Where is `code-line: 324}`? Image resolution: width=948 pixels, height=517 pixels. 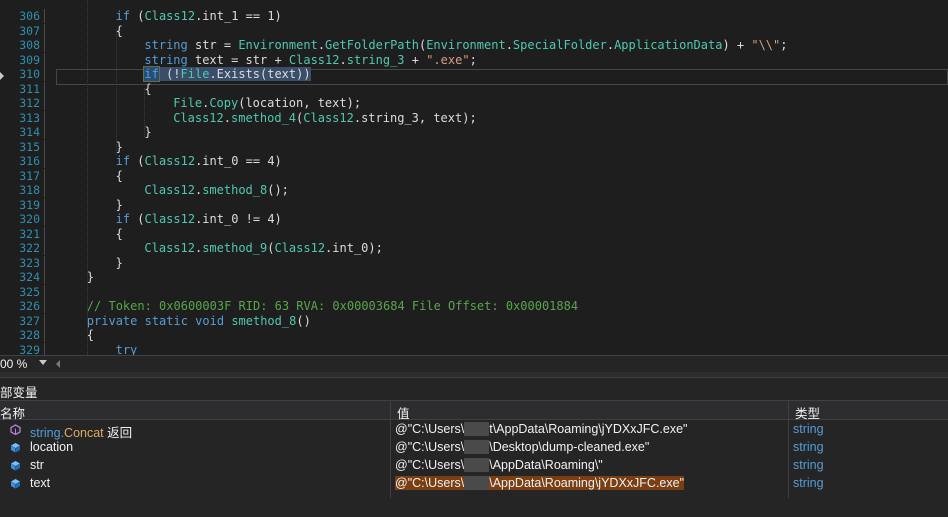
code-line: 324} is located at coordinates (474, 277).